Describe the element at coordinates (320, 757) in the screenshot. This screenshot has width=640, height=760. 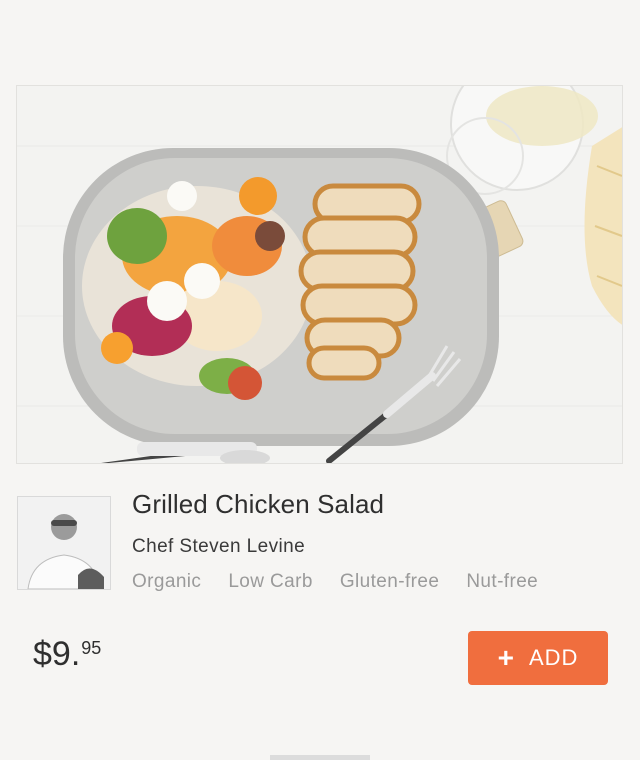
I see `scroll-indicator` at that location.